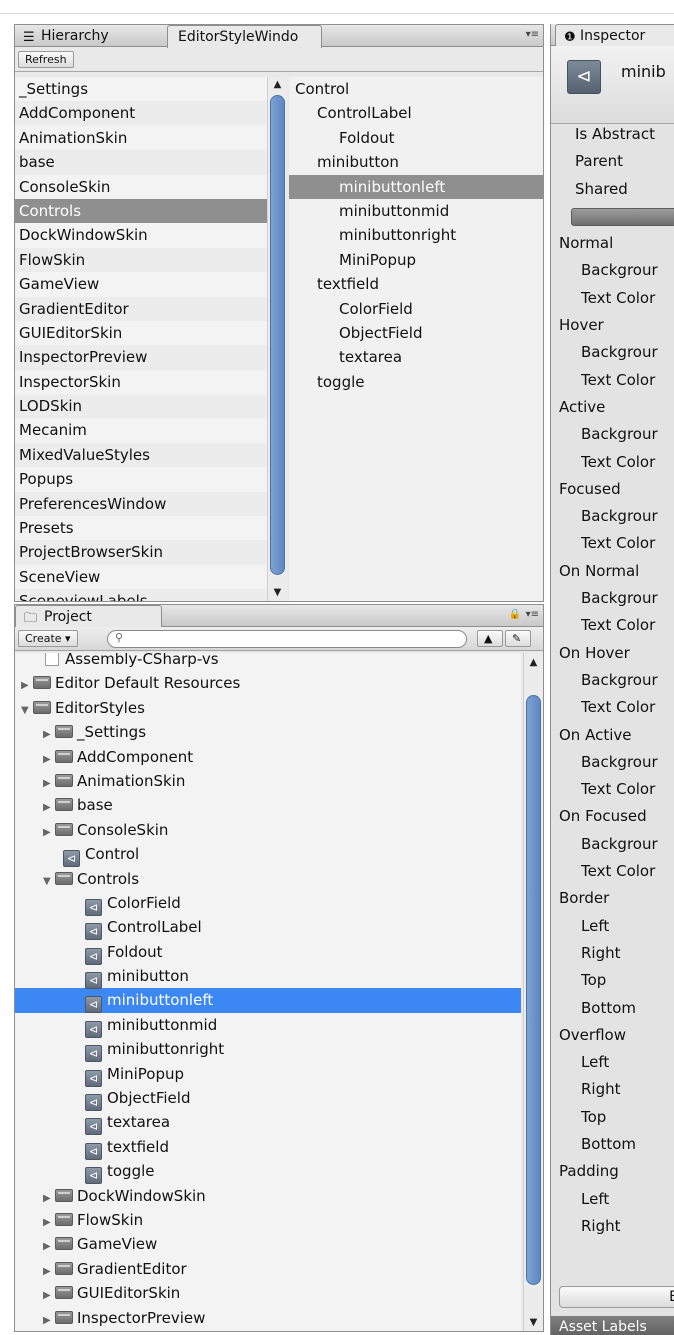 The width and height of the screenshot is (674, 1335). I want to click on style-list-item: InspectorSkin, so click(141, 382).